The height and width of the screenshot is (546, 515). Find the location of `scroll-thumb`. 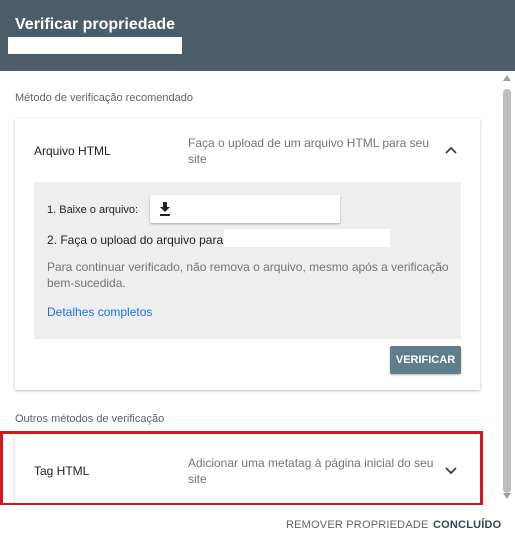

scroll-thumb is located at coordinates (507, 291).